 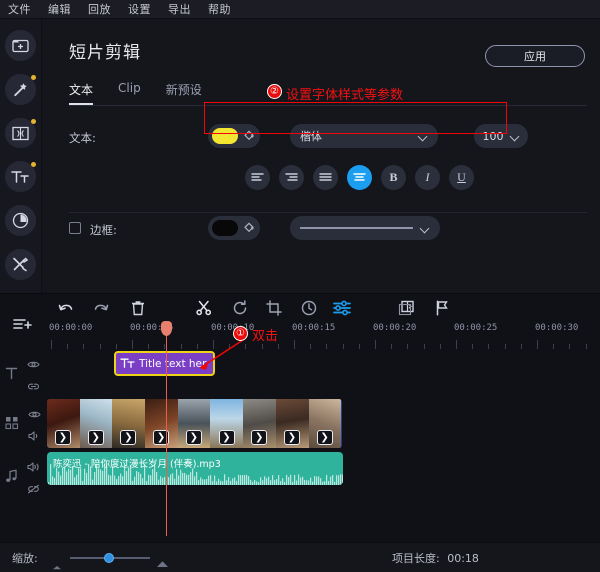 What do you see at coordinates (342, 310) in the screenshot?
I see `color-adjust-icon` at bounding box center [342, 310].